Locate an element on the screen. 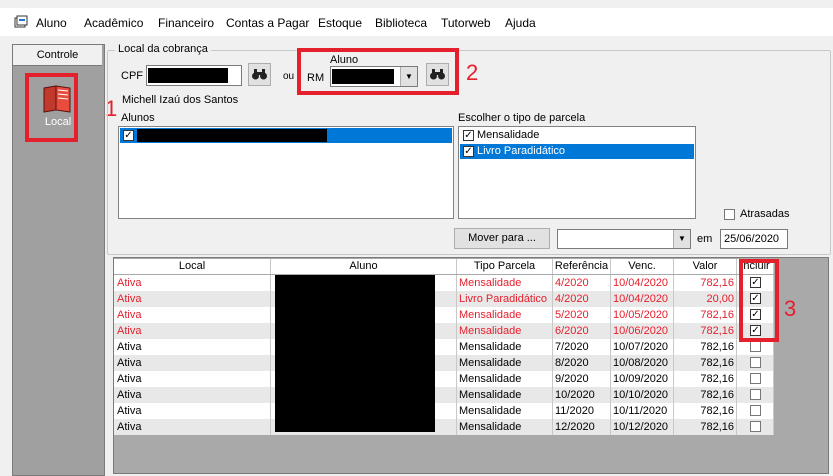 Image resolution: width=833 pixels, height=476 pixels. app-menu-icon is located at coordinates (22, 22).